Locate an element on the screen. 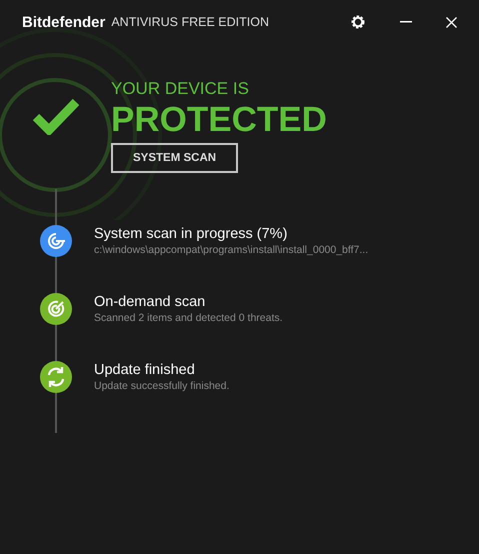  status-subtitle: YOUR DEVICE IS is located at coordinates (180, 89).